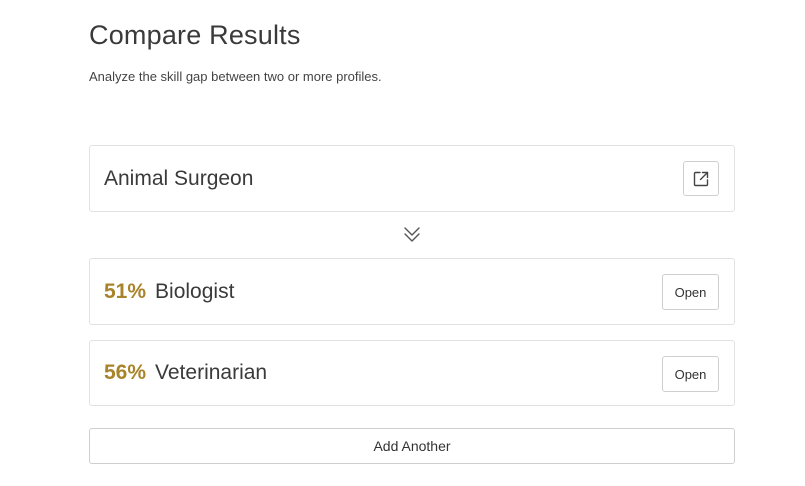 Image resolution: width=805 pixels, height=486 pixels. I want to click on source-profile-name: Animal Surgeon, so click(179, 178).